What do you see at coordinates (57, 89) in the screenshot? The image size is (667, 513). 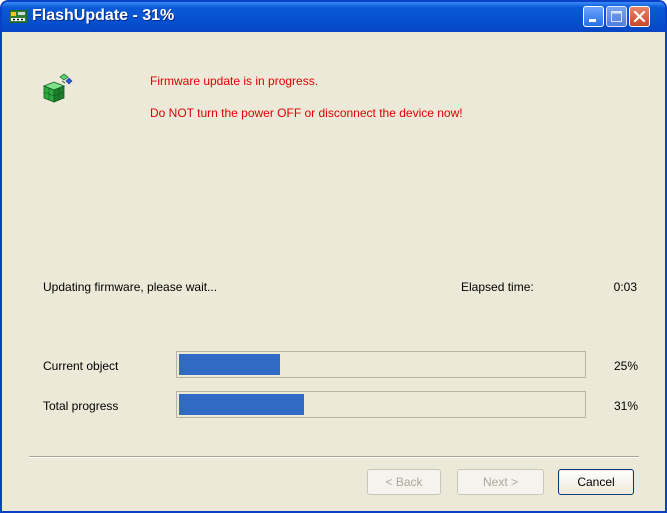 I see `cube-update-icon` at bounding box center [57, 89].